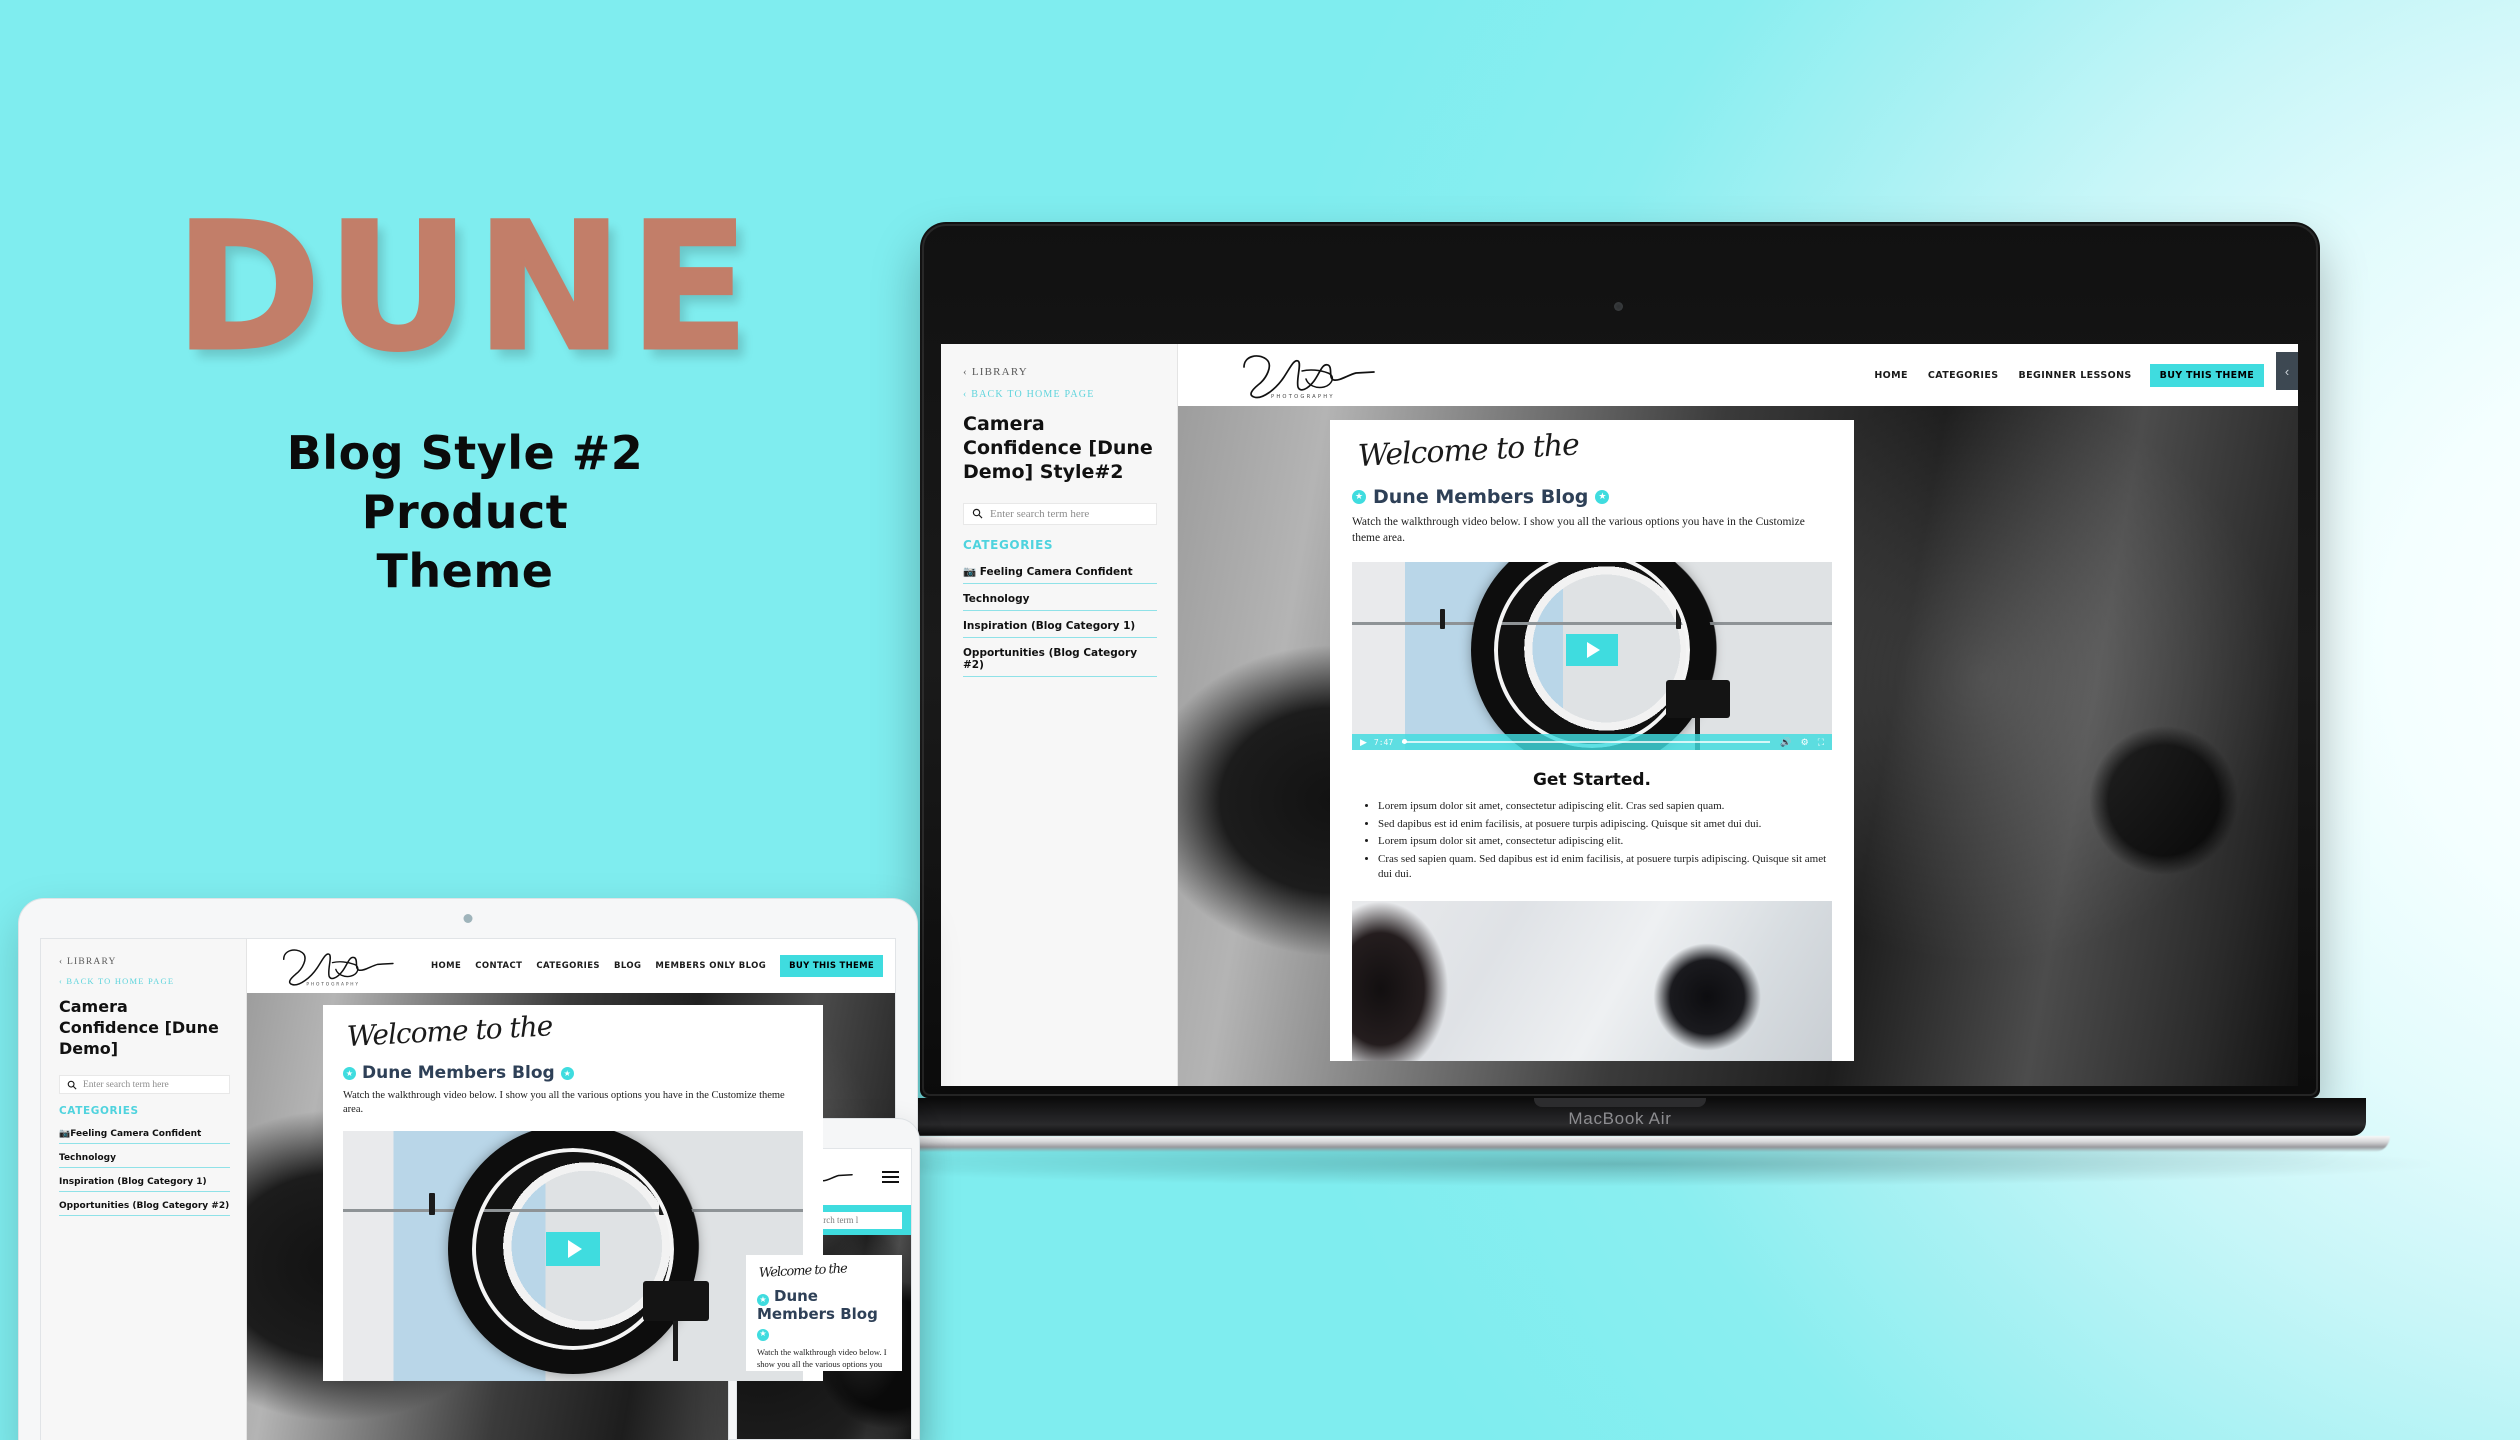 The height and width of the screenshot is (1440, 2520). What do you see at coordinates (458, 1073) in the screenshot?
I see `blog-heading-label: Dune Members Blog` at bounding box center [458, 1073].